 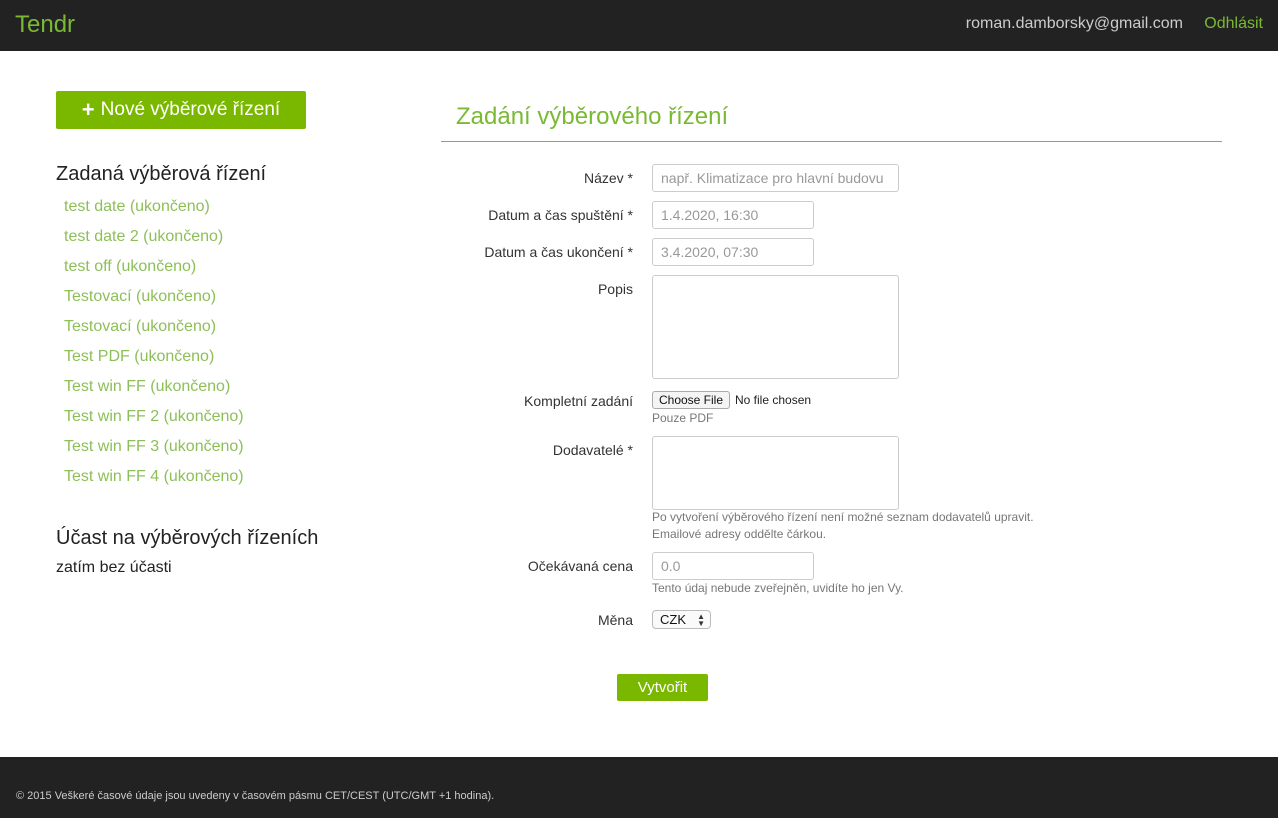 What do you see at coordinates (45, 25) in the screenshot?
I see `brand-logo: Tendr` at bounding box center [45, 25].